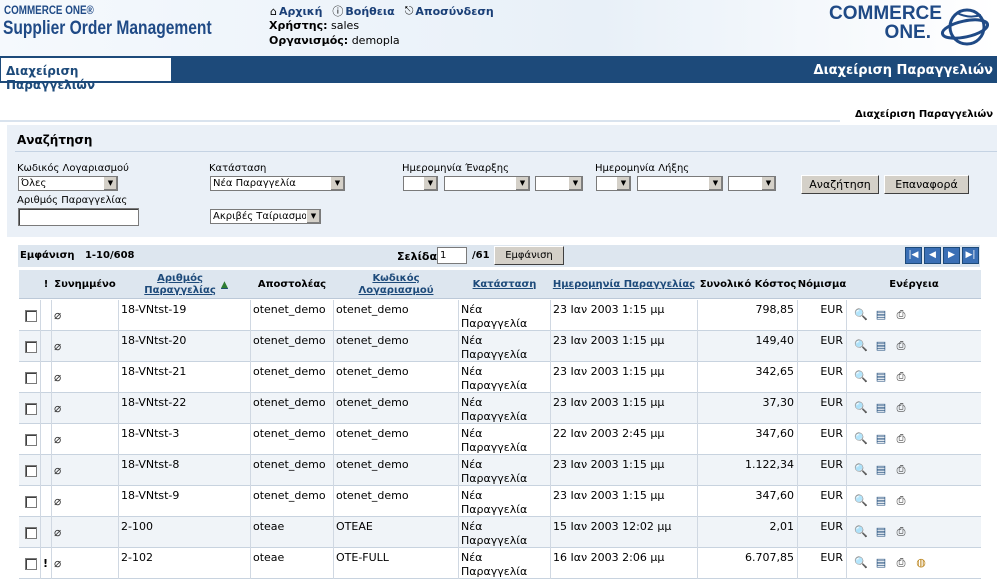  Describe the element at coordinates (913, 255) in the screenshot. I see `first-page-icon: |◀` at that location.